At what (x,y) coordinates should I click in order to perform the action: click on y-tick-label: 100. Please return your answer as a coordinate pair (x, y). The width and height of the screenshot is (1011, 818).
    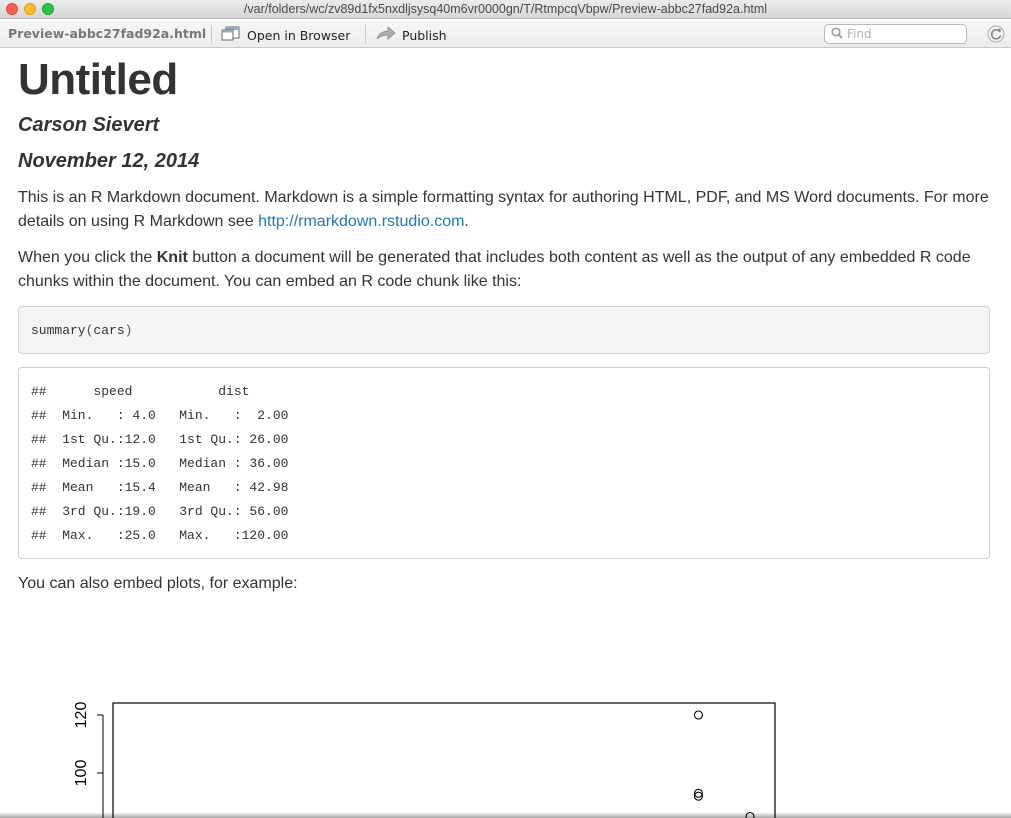
    Looking at the image, I should click on (81, 773).